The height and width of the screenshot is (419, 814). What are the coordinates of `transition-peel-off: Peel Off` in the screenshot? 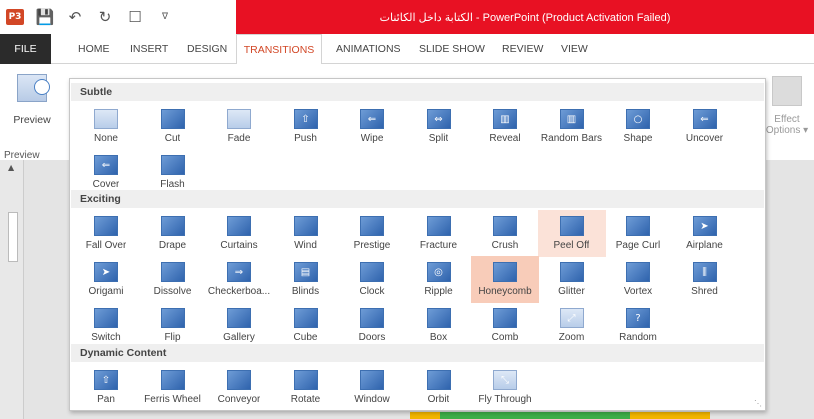 It's located at (571, 233).